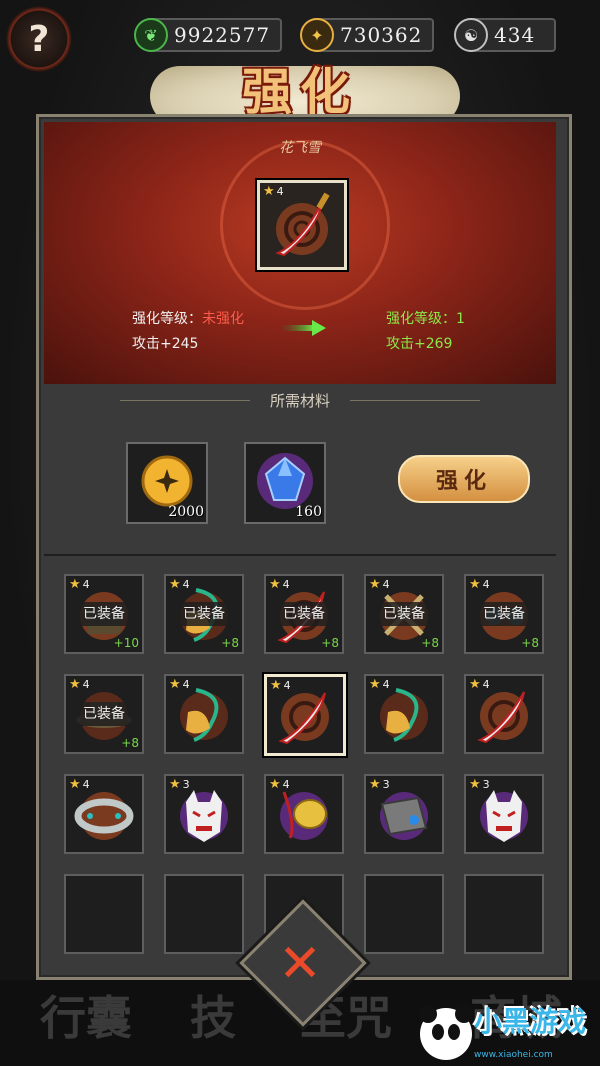 Image resolution: width=600 pixels, height=1066 pixels. What do you see at coordinates (505, 35) in the screenshot?
I see `resource-spirit: ☯ 434` at bounding box center [505, 35].